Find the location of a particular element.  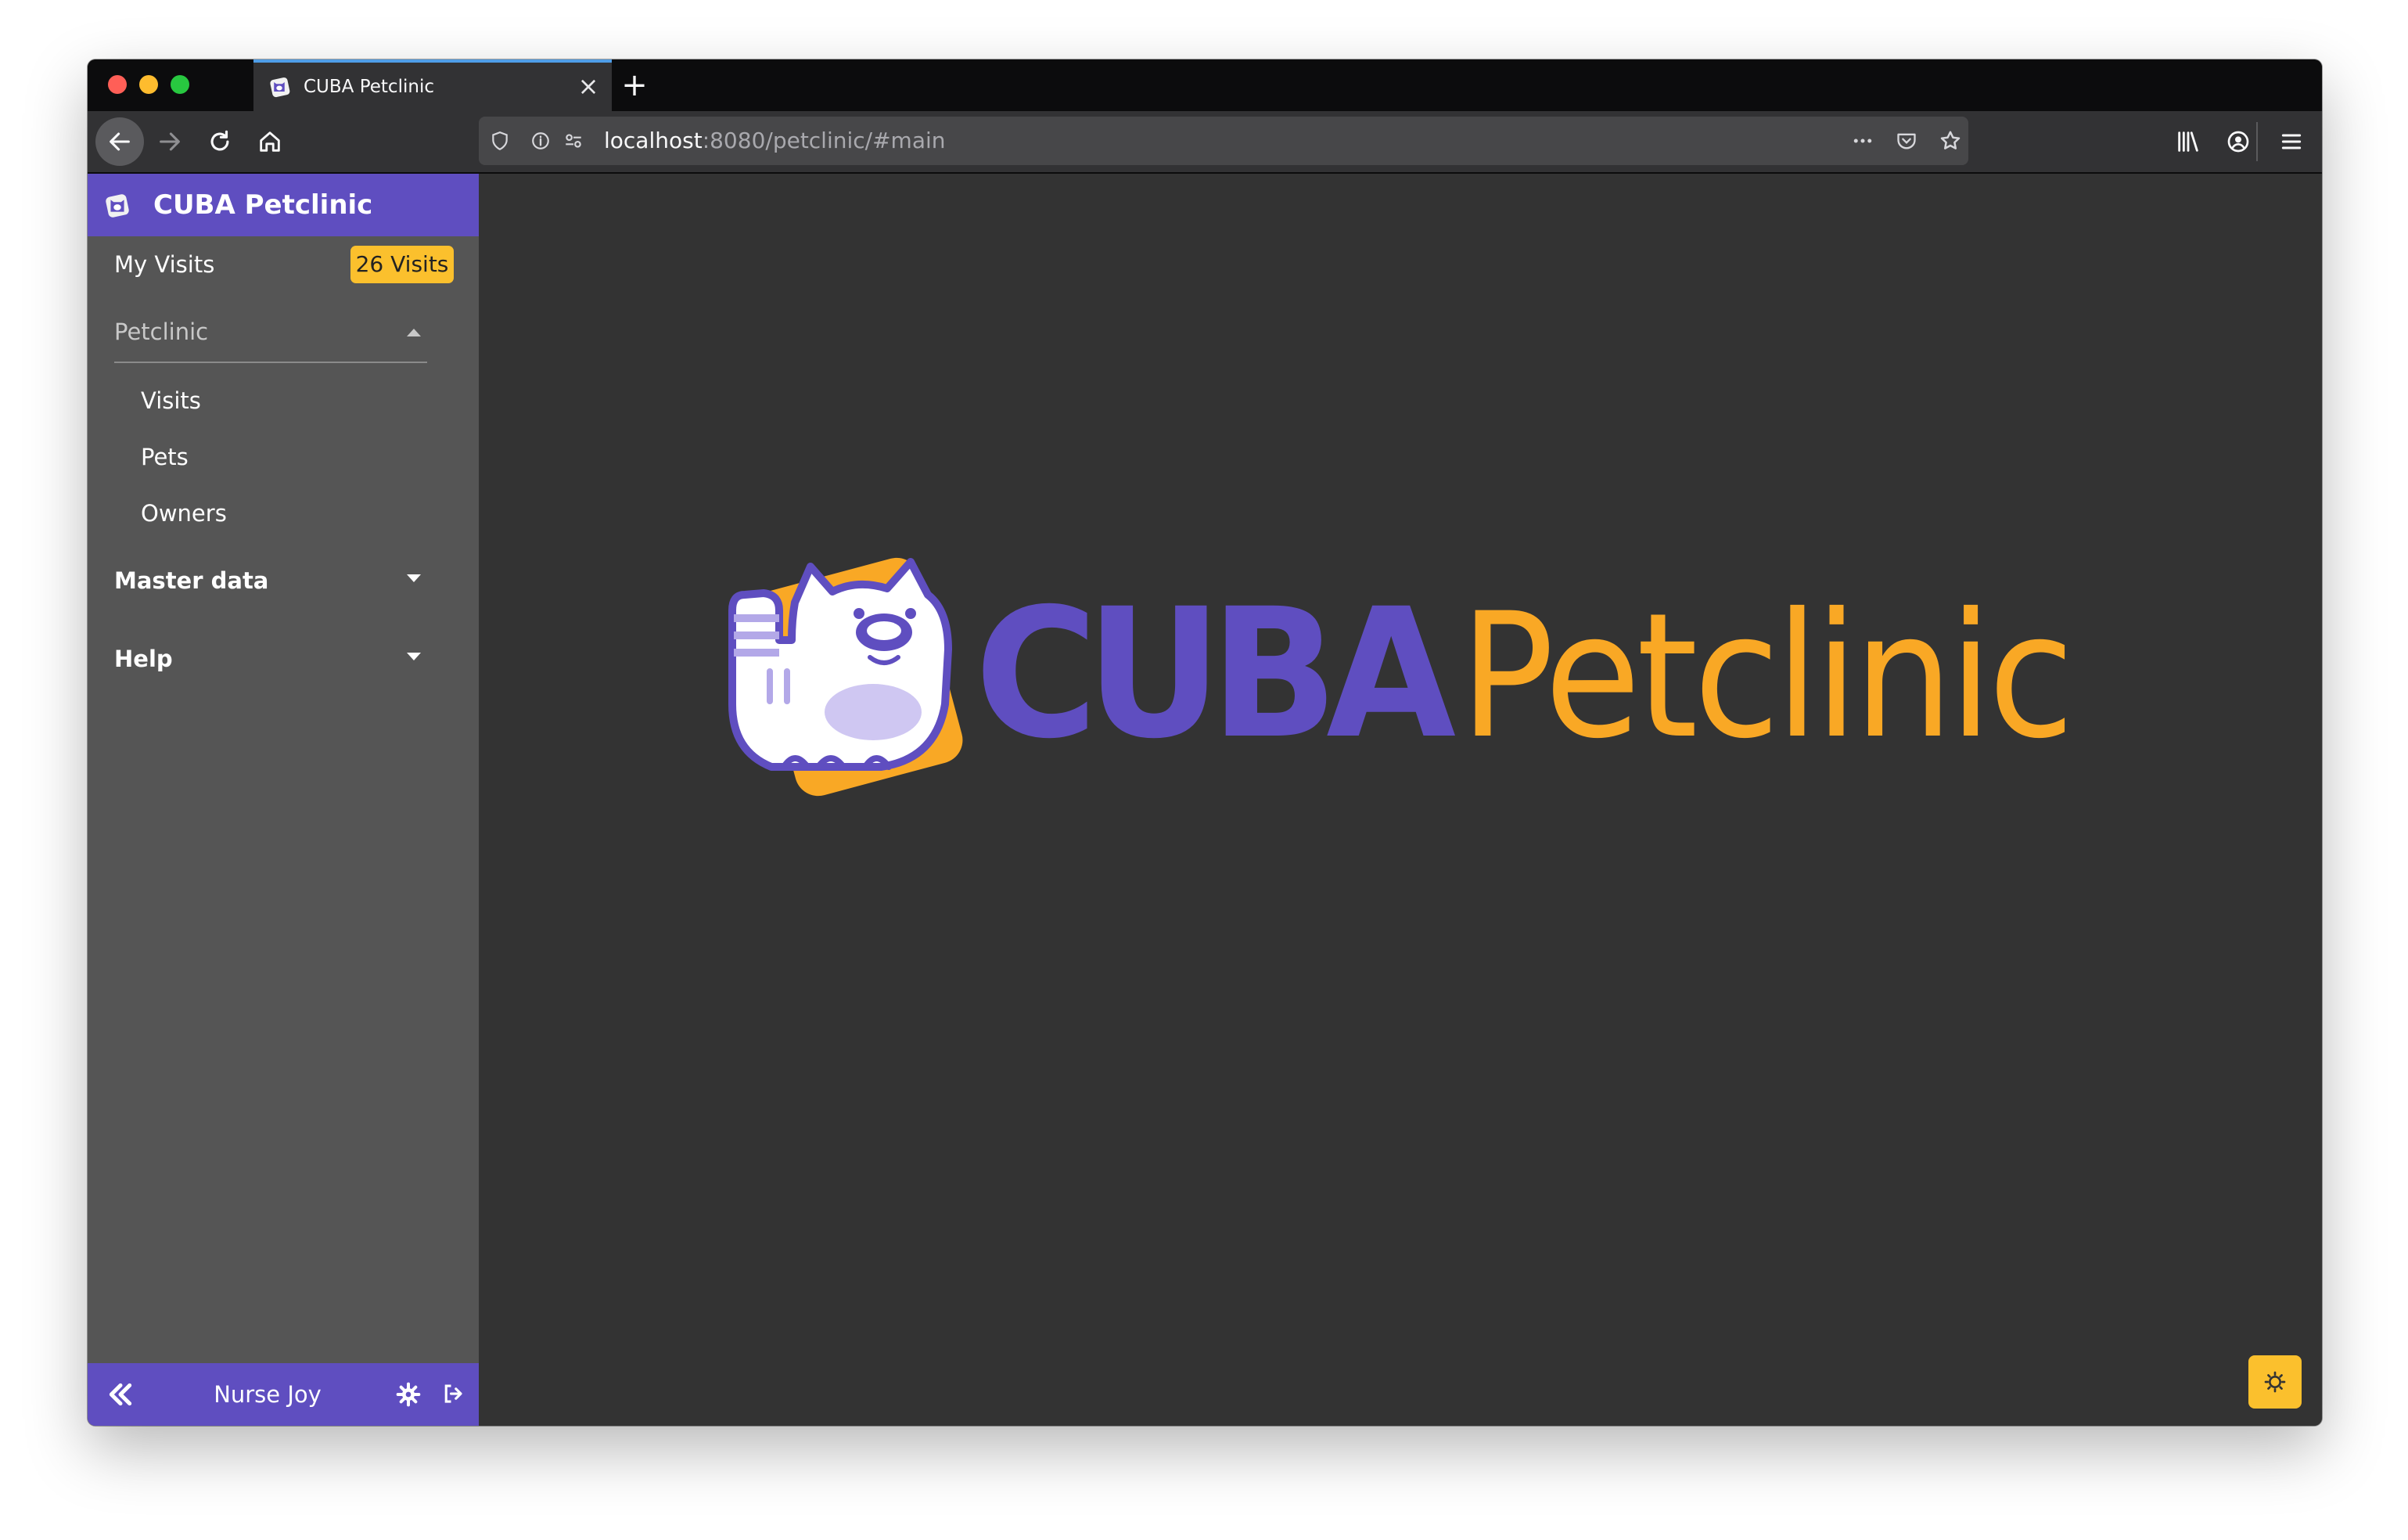

logout-icon is located at coordinates (453, 1394).